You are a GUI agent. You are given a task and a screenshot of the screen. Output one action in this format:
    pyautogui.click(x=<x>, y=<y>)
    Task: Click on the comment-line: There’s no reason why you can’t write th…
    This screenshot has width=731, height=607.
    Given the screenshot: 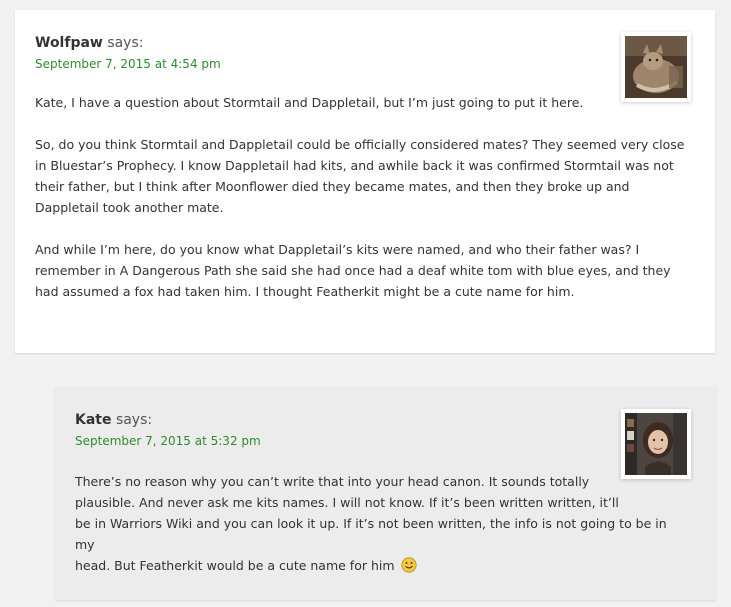 What is the action you would take?
    pyautogui.click(x=332, y=481)
    